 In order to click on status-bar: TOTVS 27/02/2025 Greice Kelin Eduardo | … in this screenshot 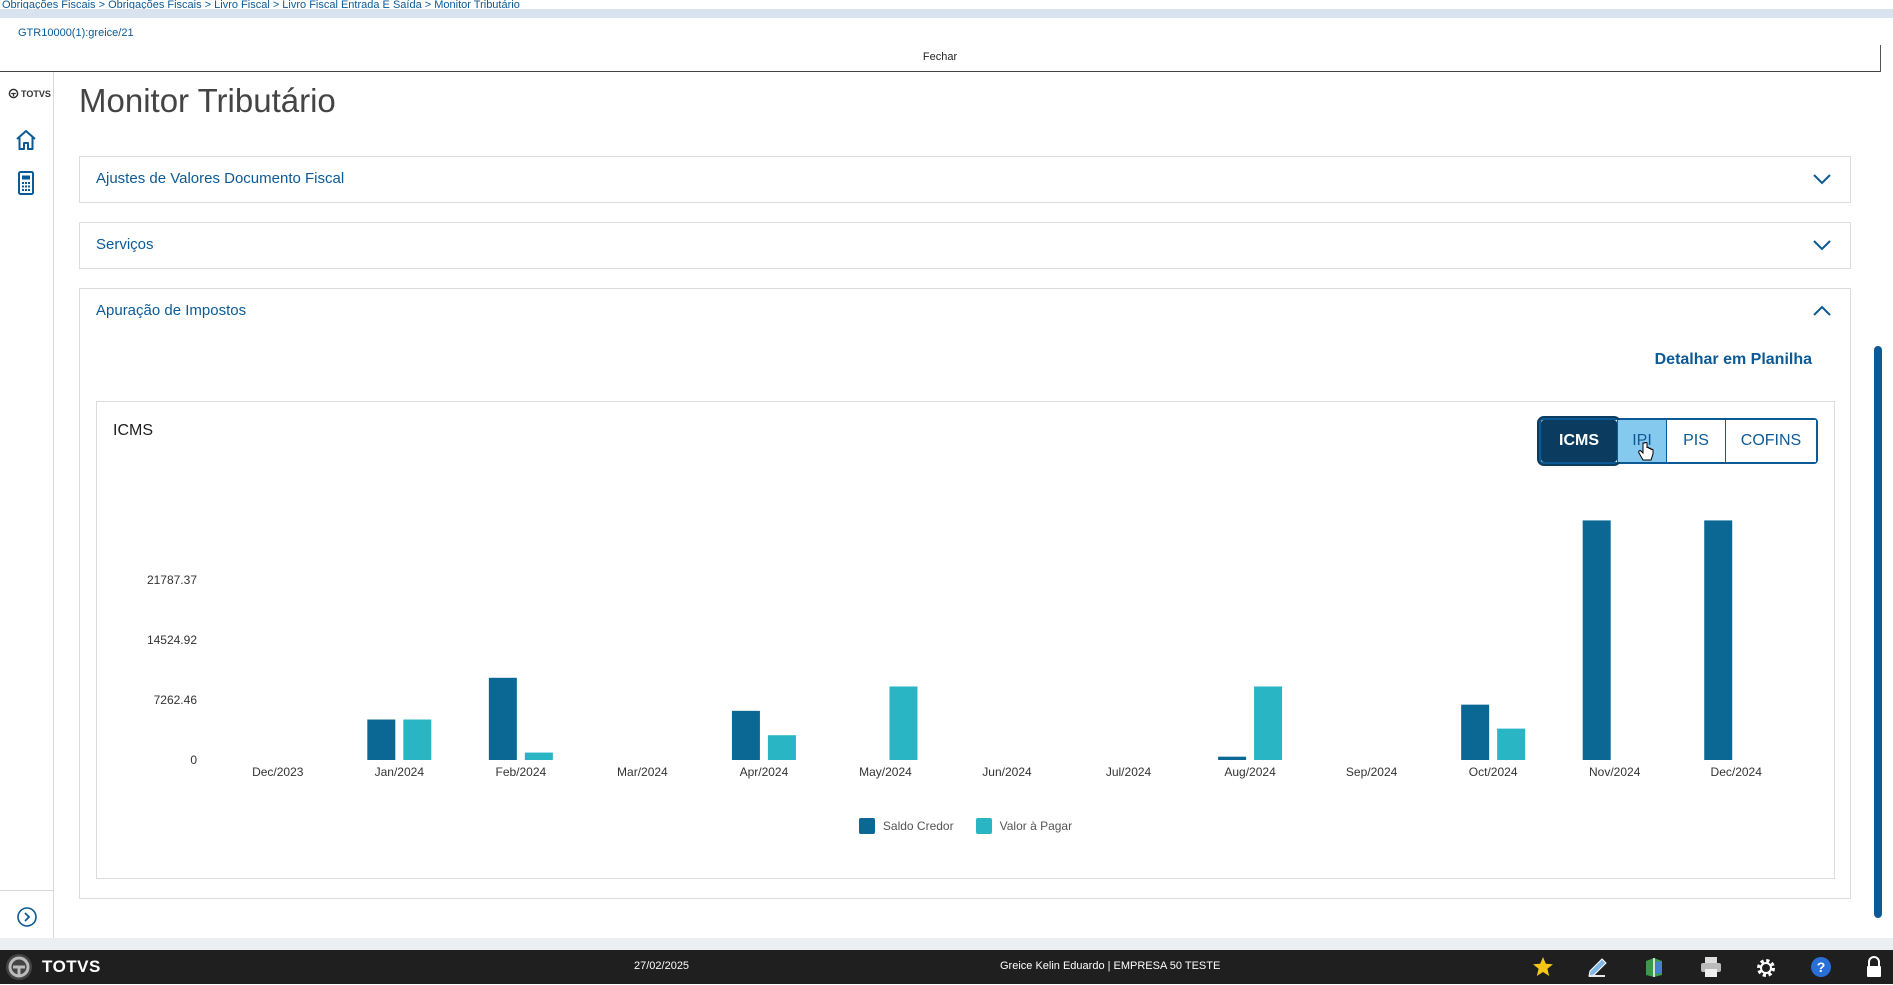, I will do `click(946, 961)`.